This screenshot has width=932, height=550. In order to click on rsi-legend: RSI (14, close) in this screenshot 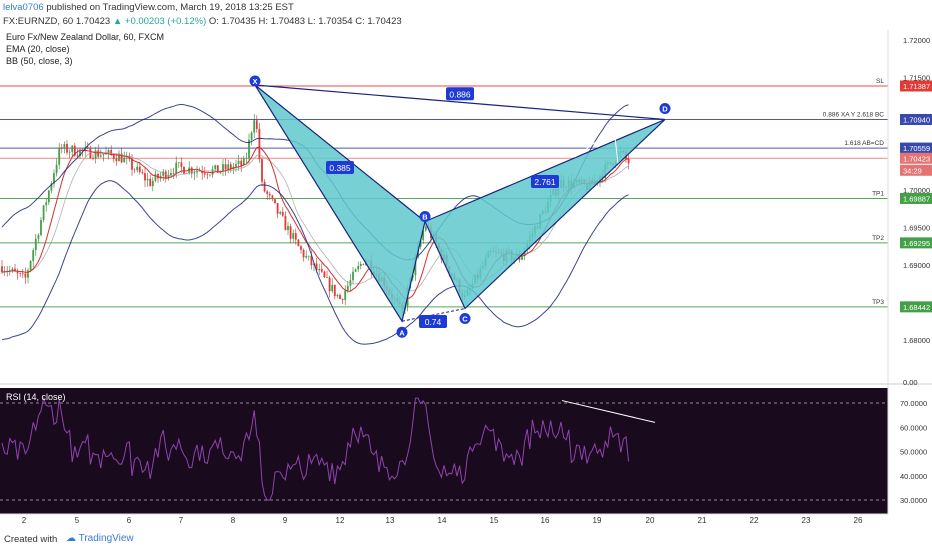, I will do `click(36, 397)`.